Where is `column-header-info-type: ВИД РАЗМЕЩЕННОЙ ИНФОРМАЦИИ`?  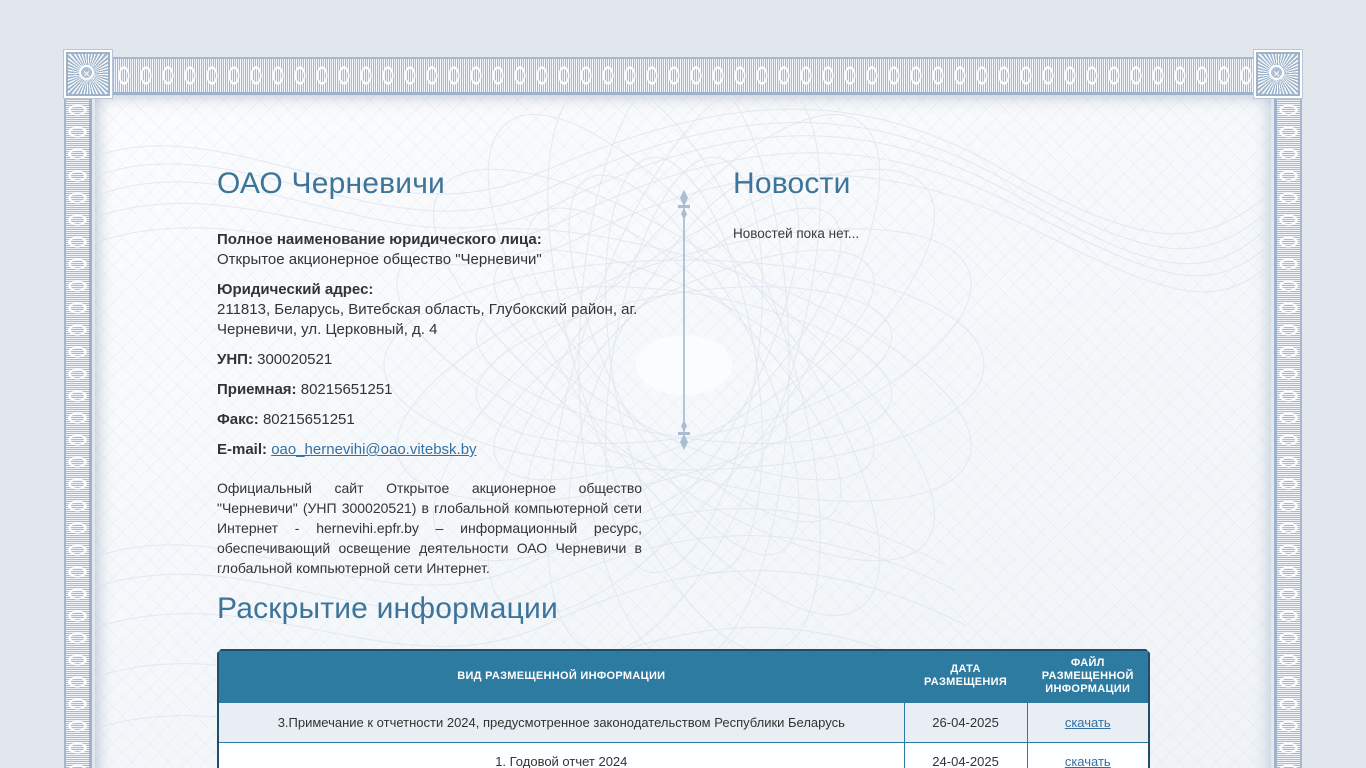
column-header-info-type: ВИД РАЗМЕЩЕННОЙ ИНФОРМАЦИИ is located at coordinates (561, 676).